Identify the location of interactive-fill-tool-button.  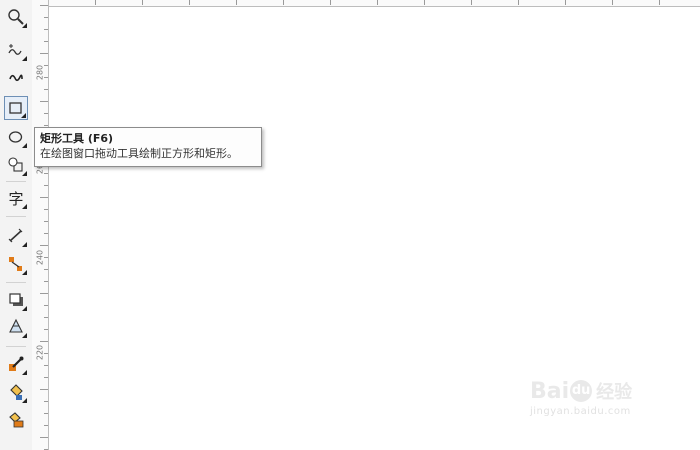
(16, 420).